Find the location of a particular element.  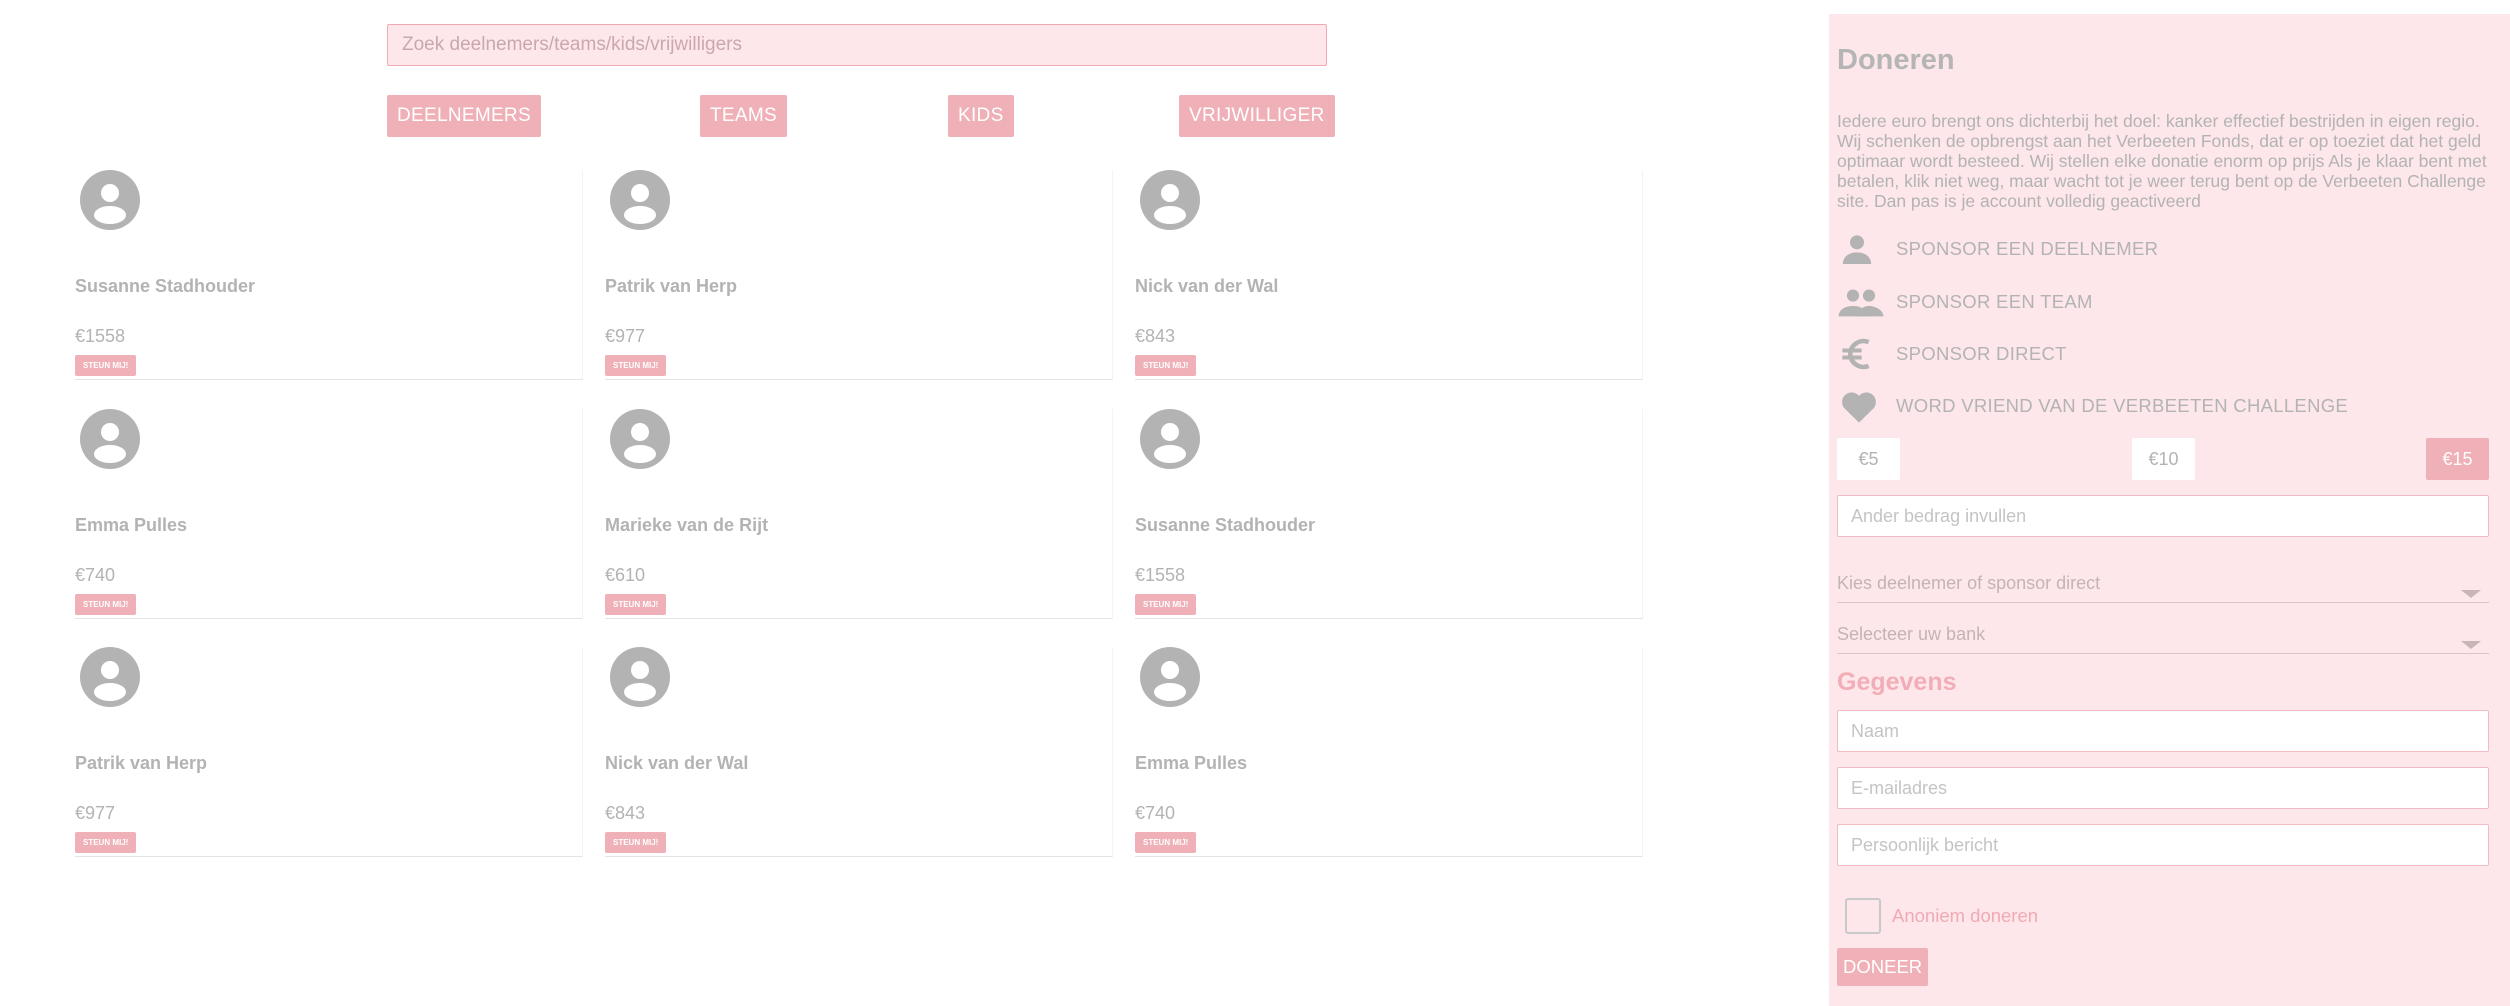

become-friend-label: WORD VRIEND VAN DE VERBEETEN CHALLENGE is located at coordinates (2122, 405).